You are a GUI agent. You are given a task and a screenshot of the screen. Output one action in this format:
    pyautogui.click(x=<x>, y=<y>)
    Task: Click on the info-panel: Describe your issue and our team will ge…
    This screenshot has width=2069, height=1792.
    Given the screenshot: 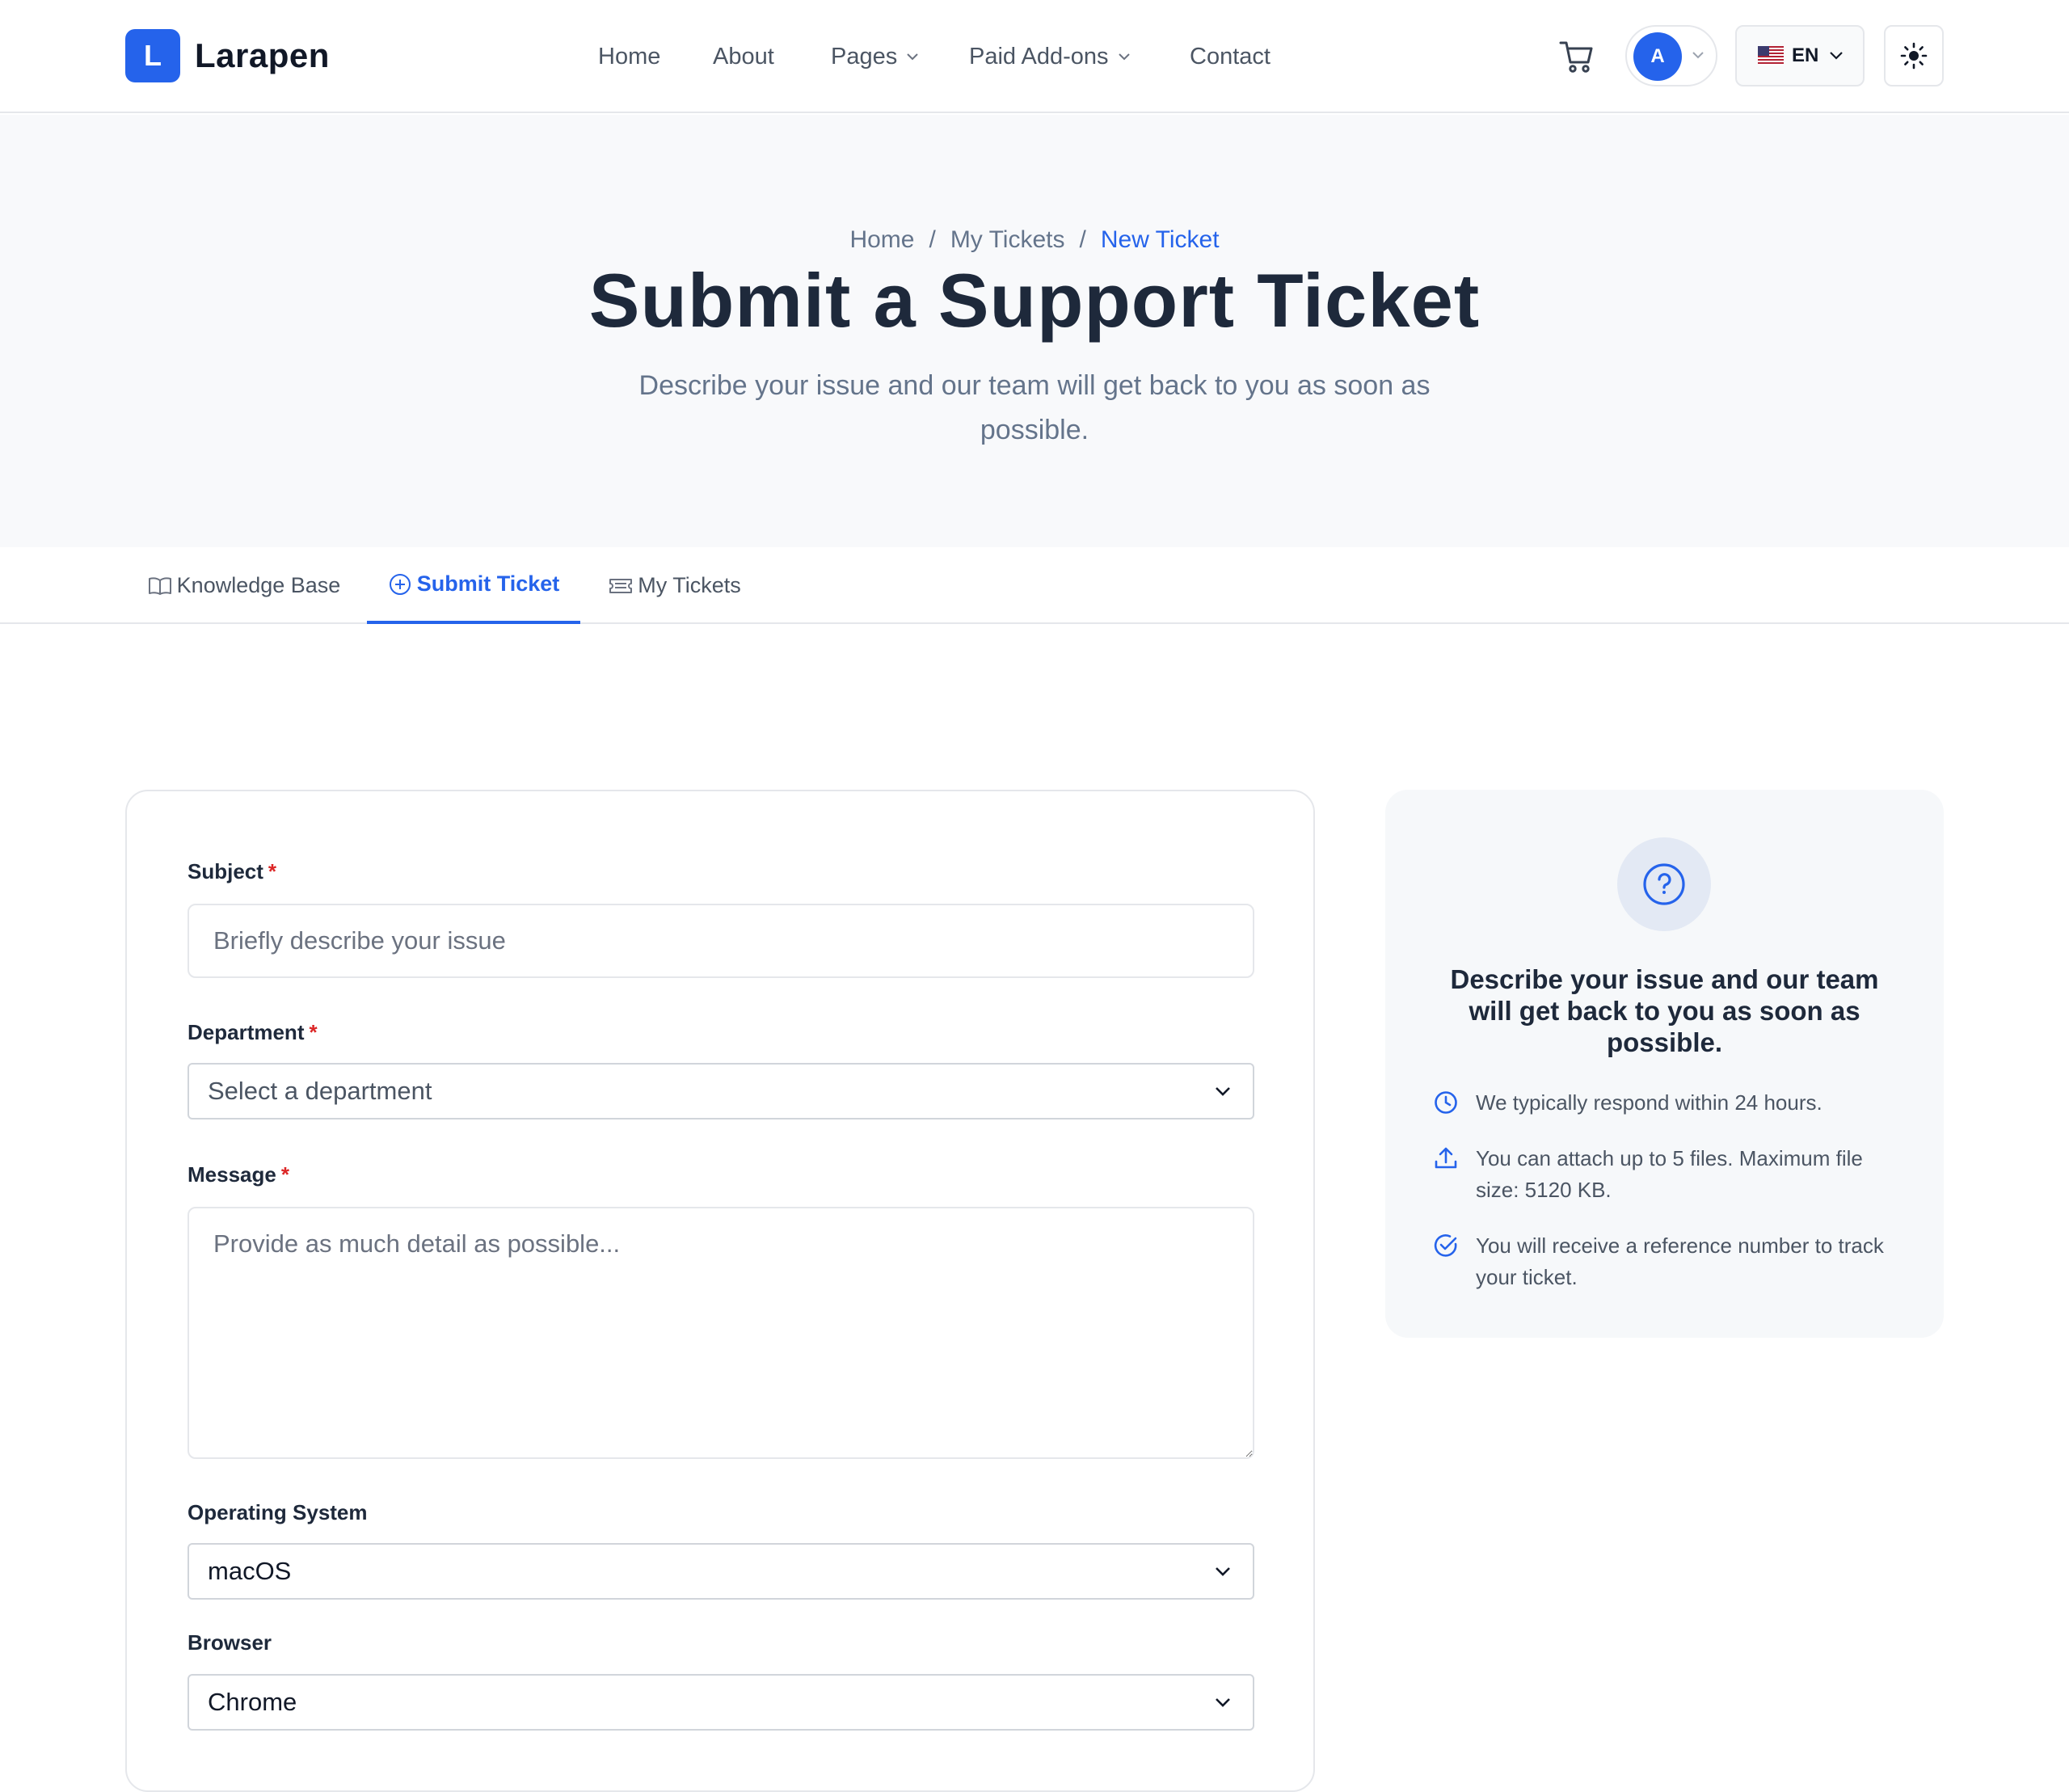 What is the action you would take?
    pyautogui.click(x=1665, y=1064)
    